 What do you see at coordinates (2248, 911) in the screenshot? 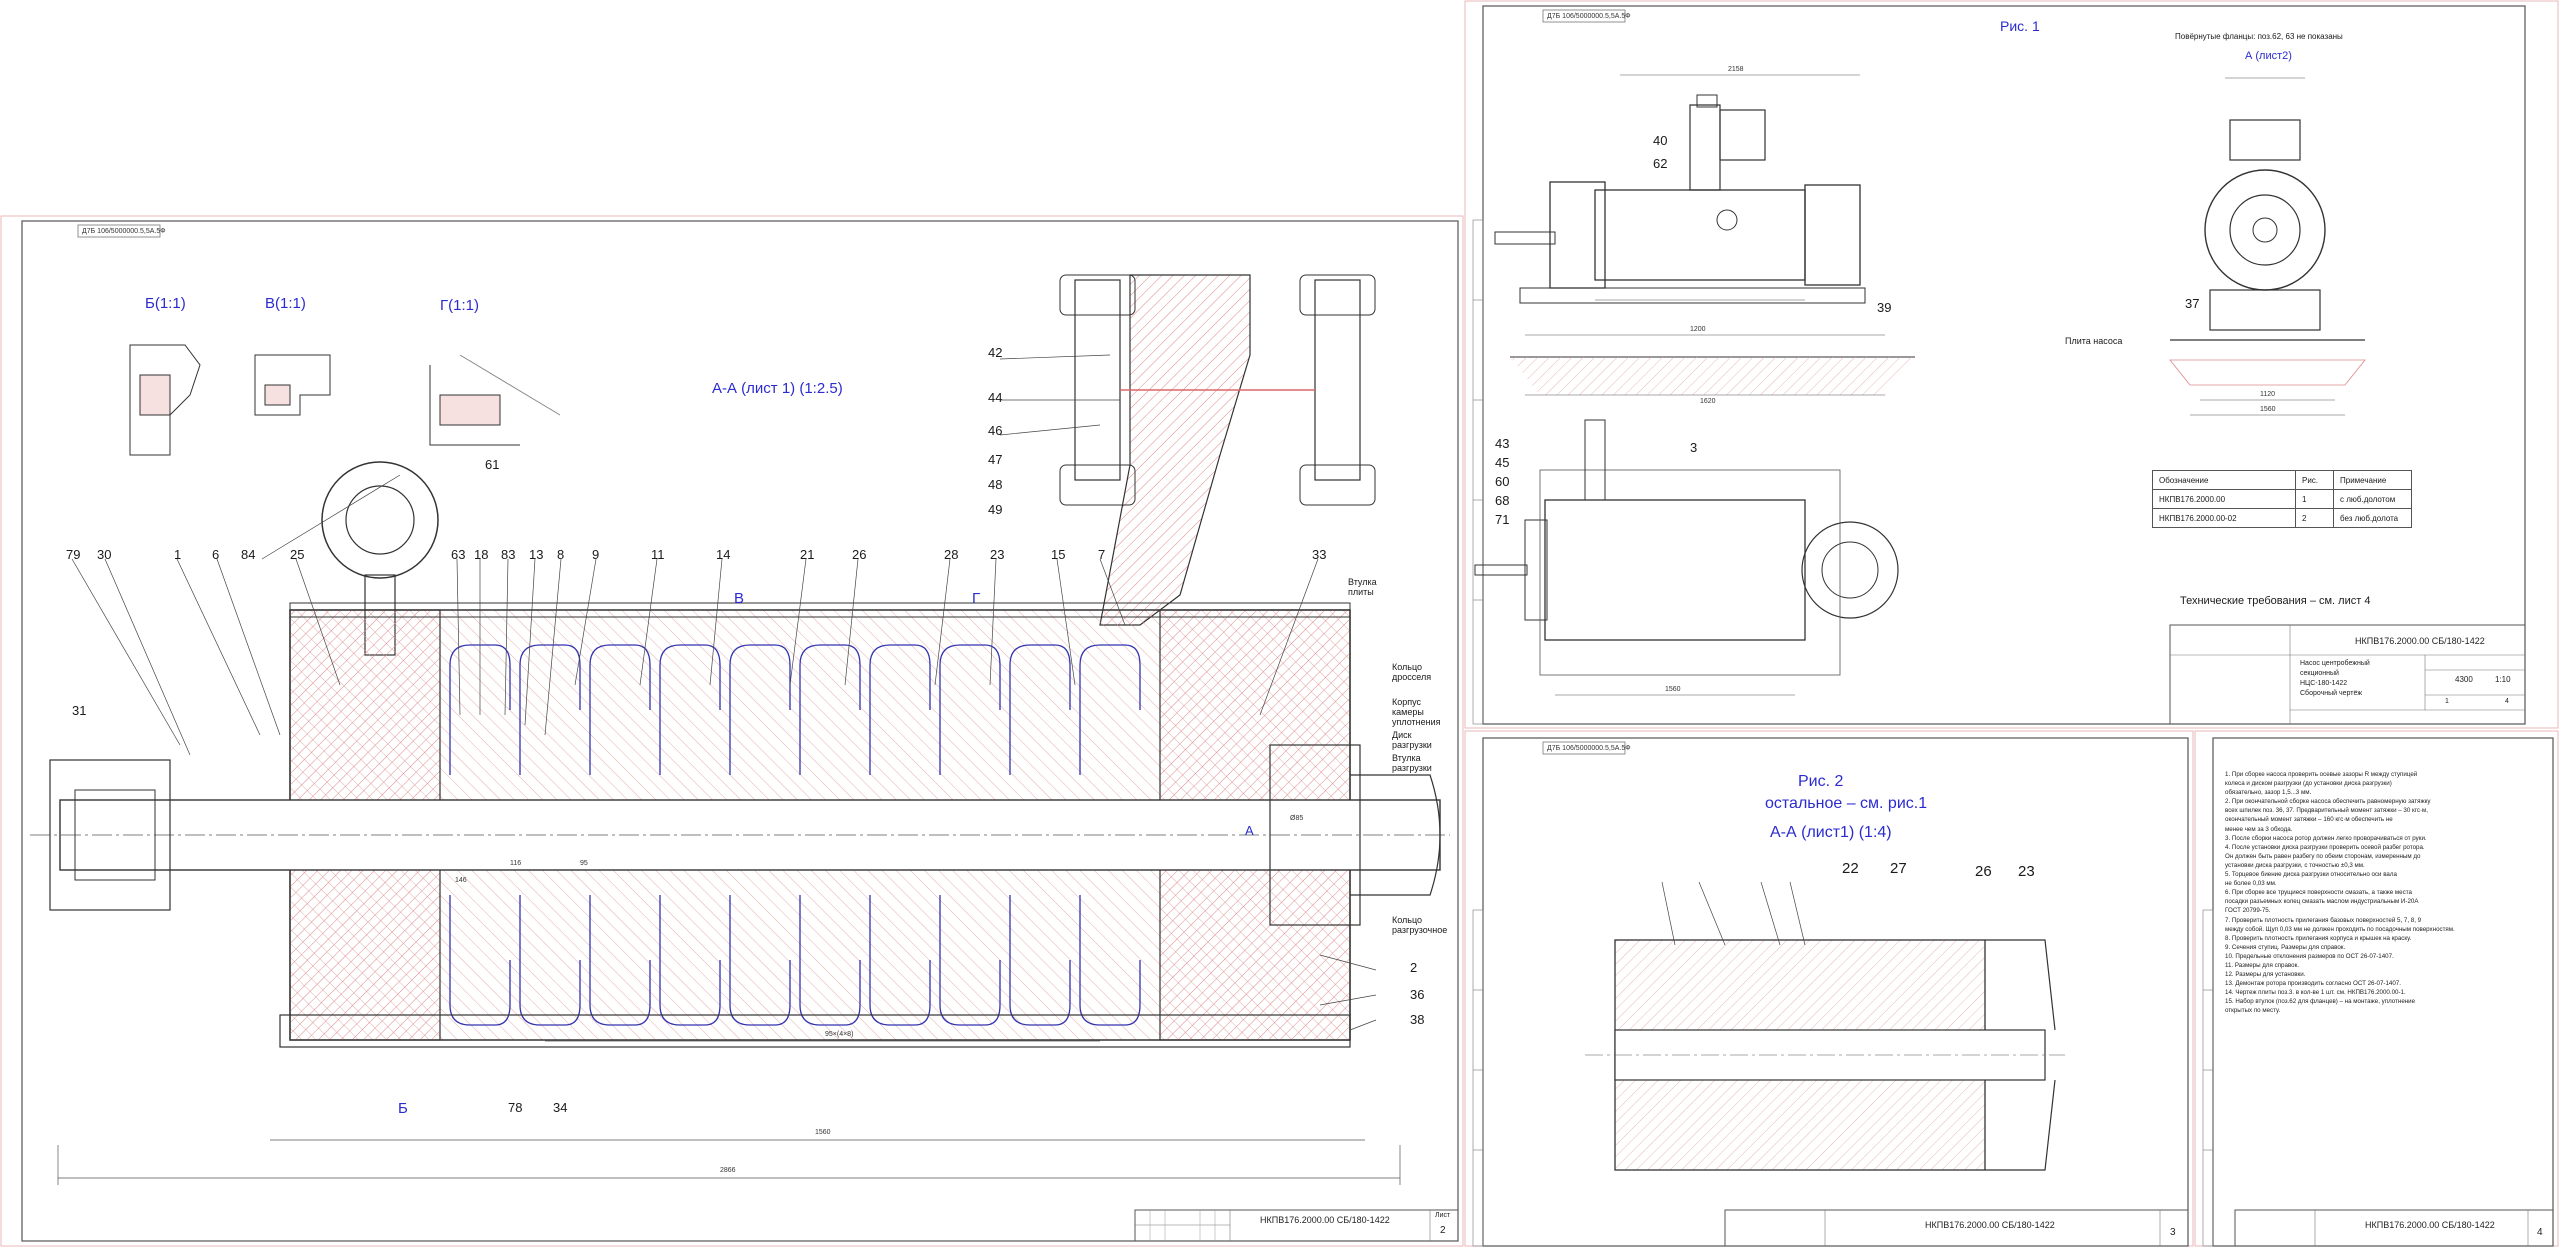
I see `note-line: ГОСТ 20799-75.` at bounding box center [2248, 911].